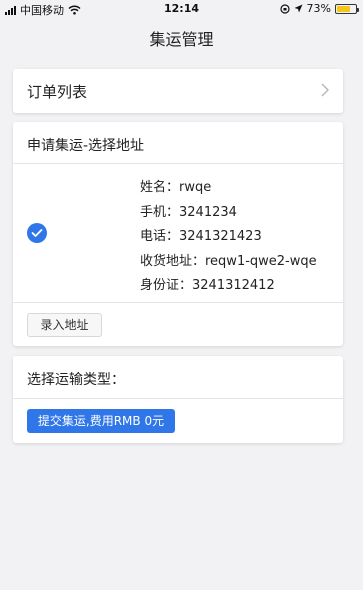  Describe the element at coordinates (325, 90) in the screenshot. I see `chevron-right-icon` at that location.